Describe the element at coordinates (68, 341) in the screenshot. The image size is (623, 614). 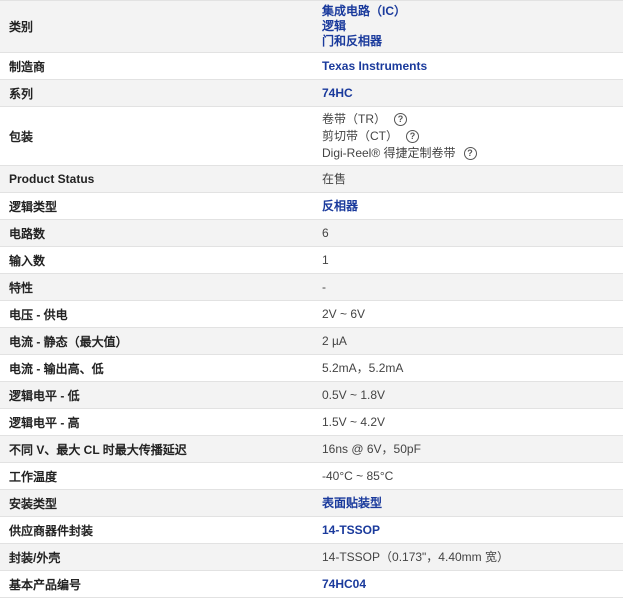
I see `attr-label: 电流 - 静态（最大值）` at that location.